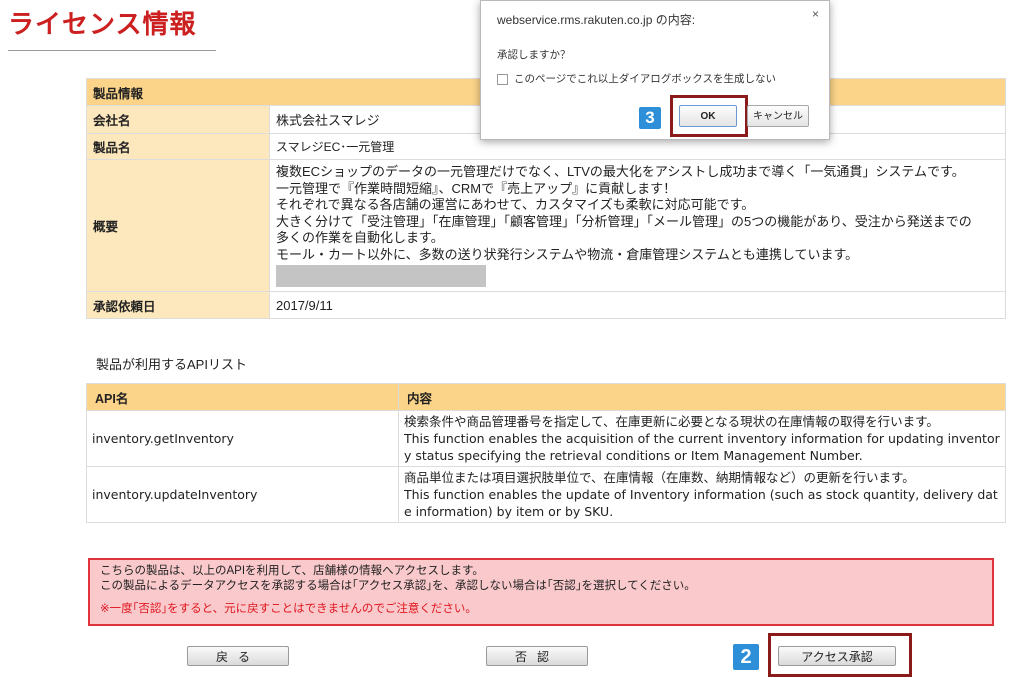  I want to click on overview-line: 一元管理で『作業時間短縮』、CRMで『売上アップ』に貢献します！, so click(476, 188).